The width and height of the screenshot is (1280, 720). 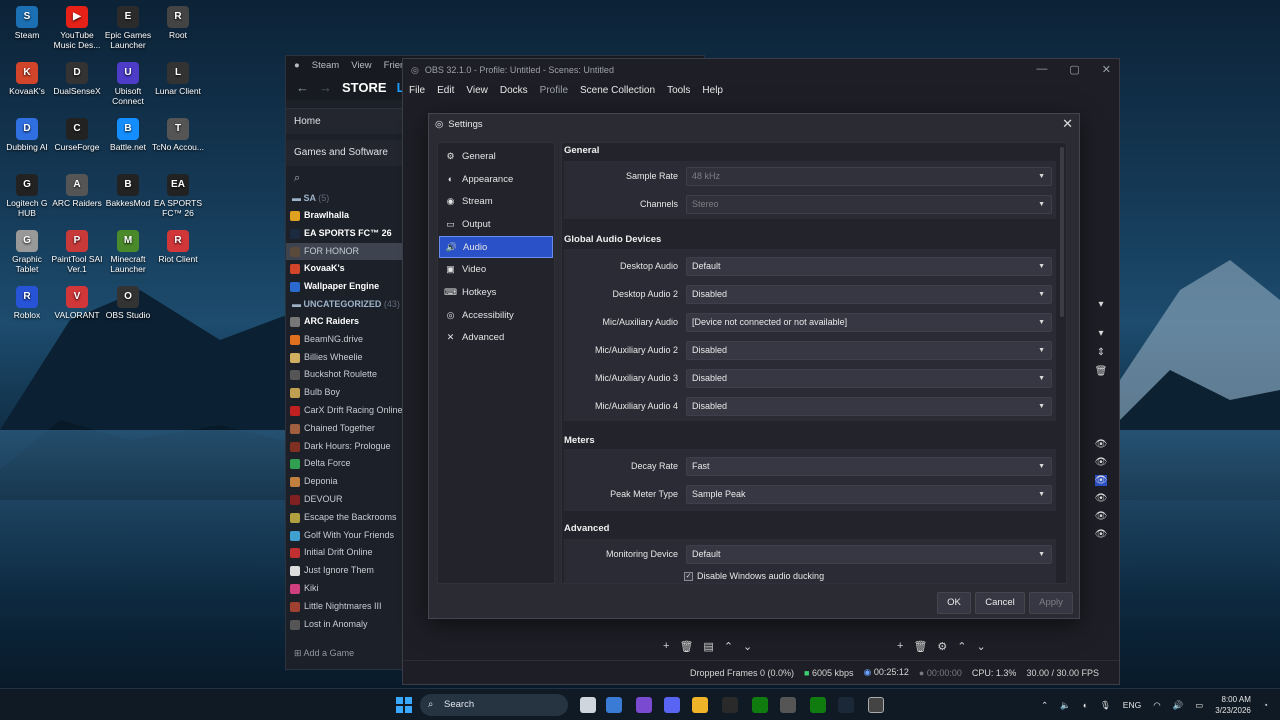 I want to click on desktop-icon-root: R Root, so click(x=178, y=23).